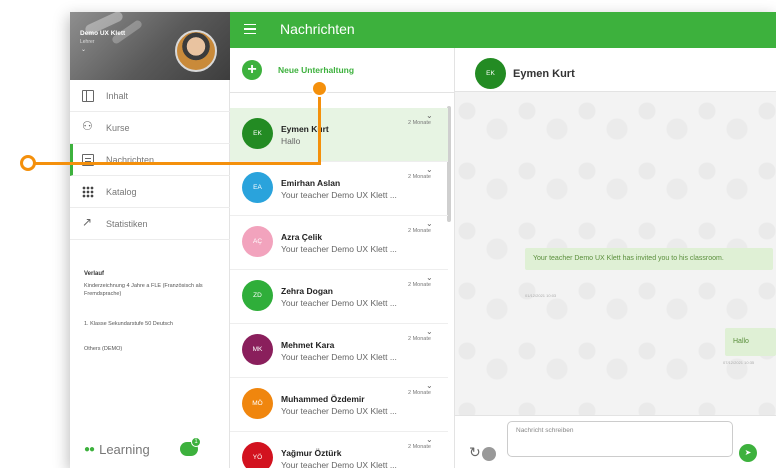 Image resolution: width=776 pixels, height=468 pixels. What do you see at coordinates (541, 295) in the screenshot?
I see `message-timestamp: 01/12/2021 10:03` at bounding box center [541, 295].